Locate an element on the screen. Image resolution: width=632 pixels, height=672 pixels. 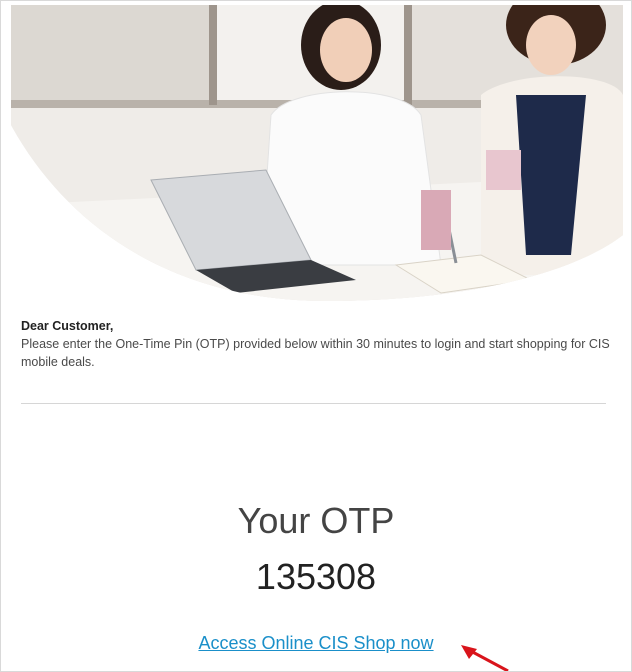
shop-link-container: Access Online CIS Shop now is located at coordinates (316, 643).